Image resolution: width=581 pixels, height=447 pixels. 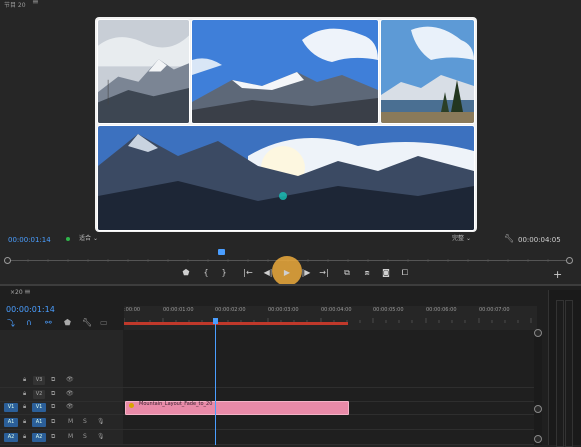 I want to click on playback-resolution-dropdown: 完整 ⌄, so click(x=475, y=239).